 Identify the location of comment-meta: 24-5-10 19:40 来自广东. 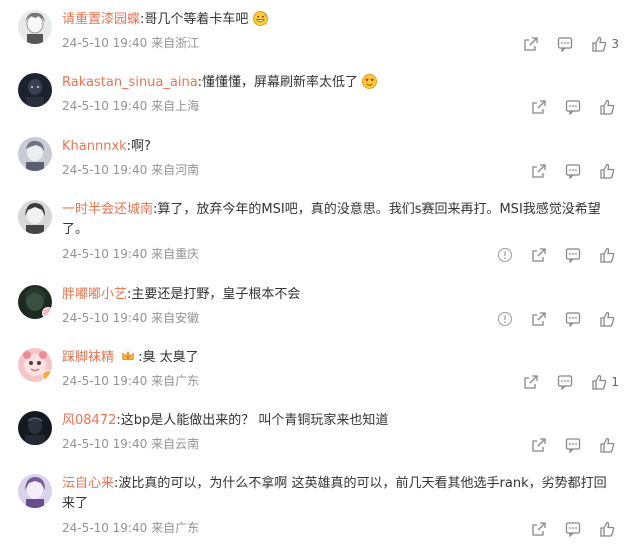
(130, 527).